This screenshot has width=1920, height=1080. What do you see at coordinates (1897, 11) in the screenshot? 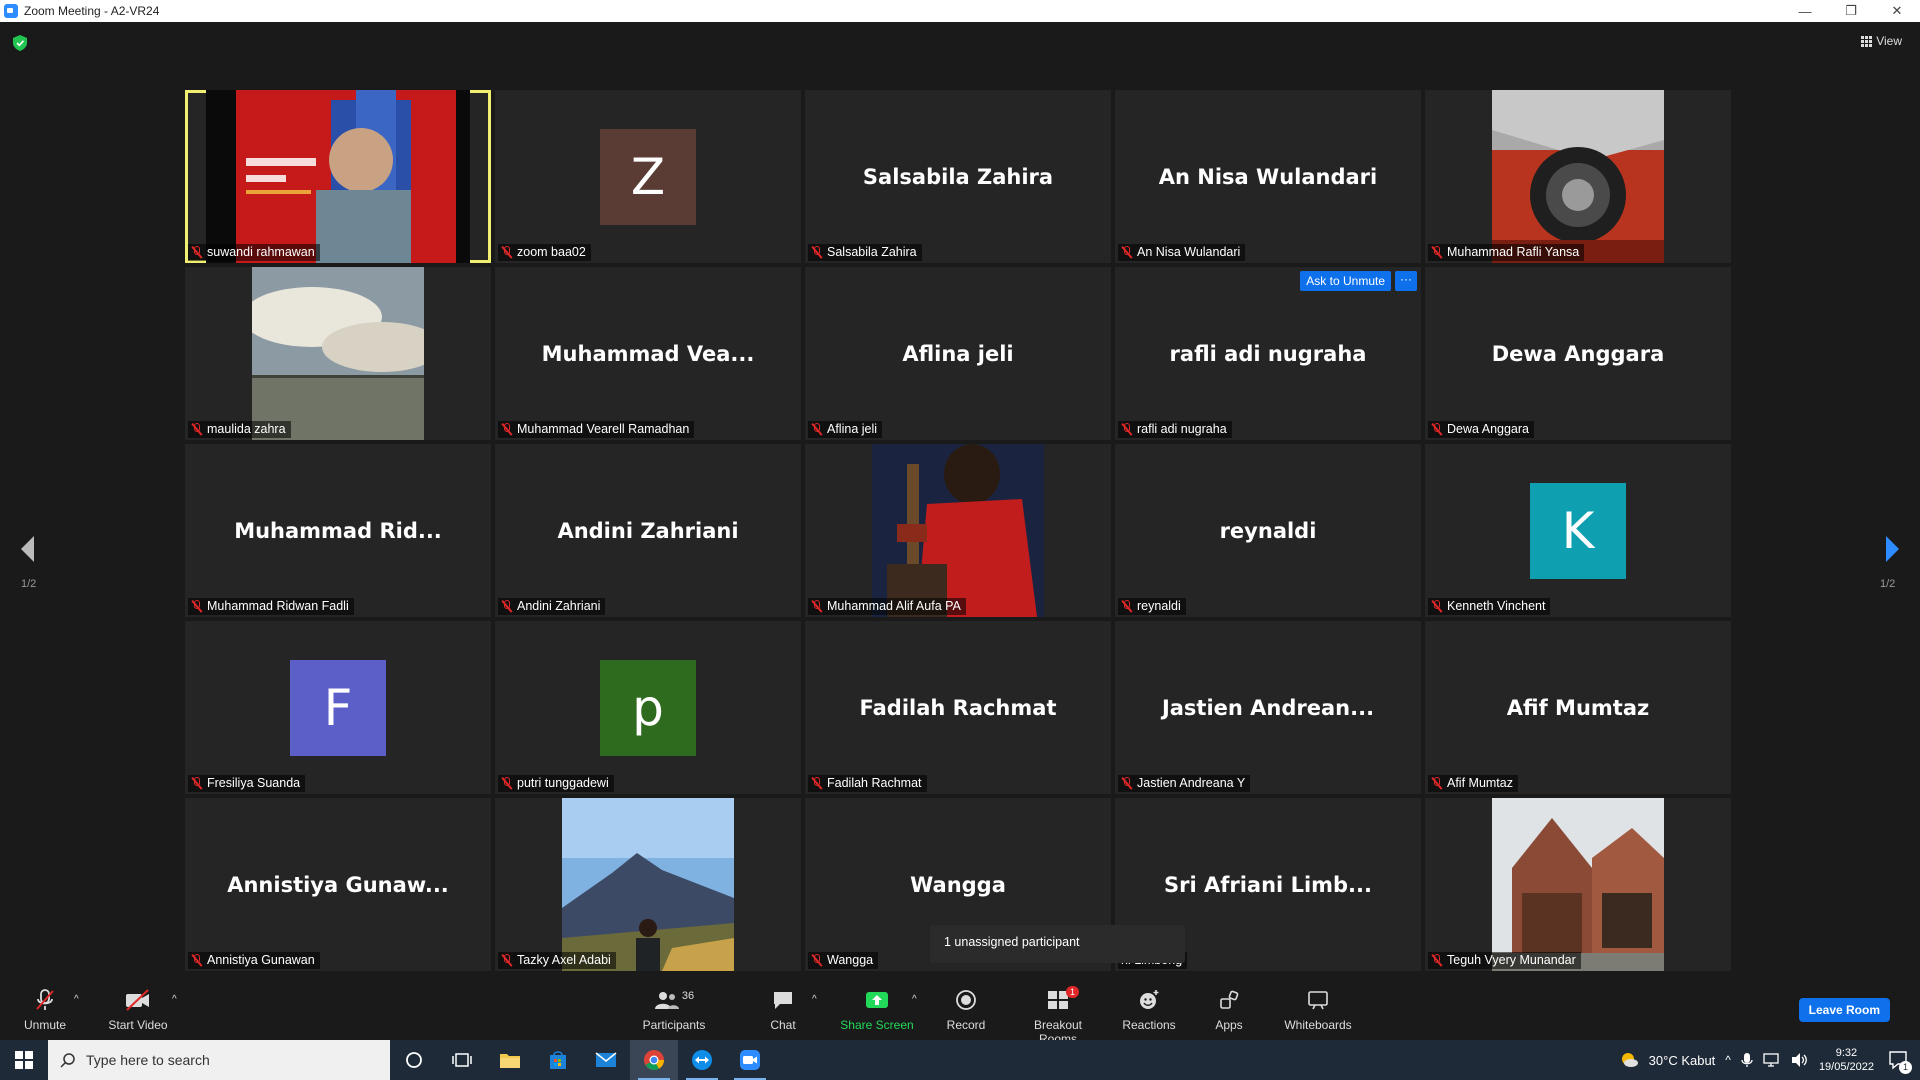
I see `close-button: ✕` at bounding box center [1897, 11].